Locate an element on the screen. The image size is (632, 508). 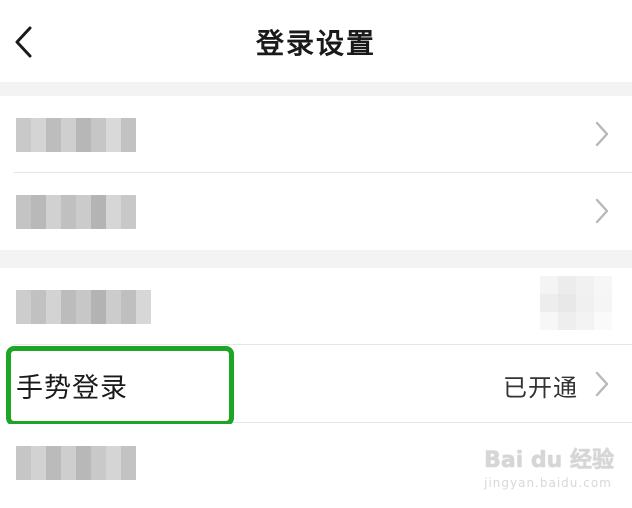
gesture-login-label: 手势登录 is located at coordinates (72, 388).